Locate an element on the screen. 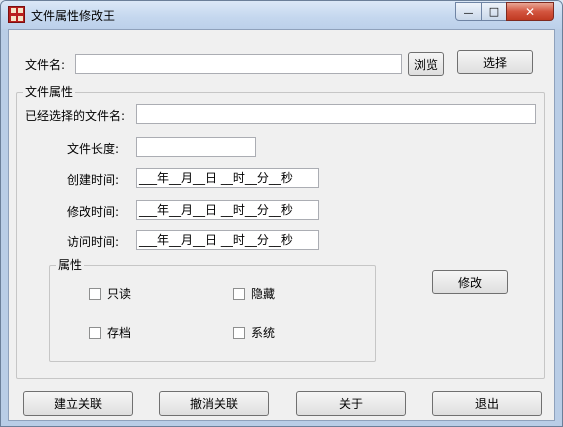 This screenshot has width=563, height=427. modified-time-label: 修改时间: is located at coordinates (93, 212).